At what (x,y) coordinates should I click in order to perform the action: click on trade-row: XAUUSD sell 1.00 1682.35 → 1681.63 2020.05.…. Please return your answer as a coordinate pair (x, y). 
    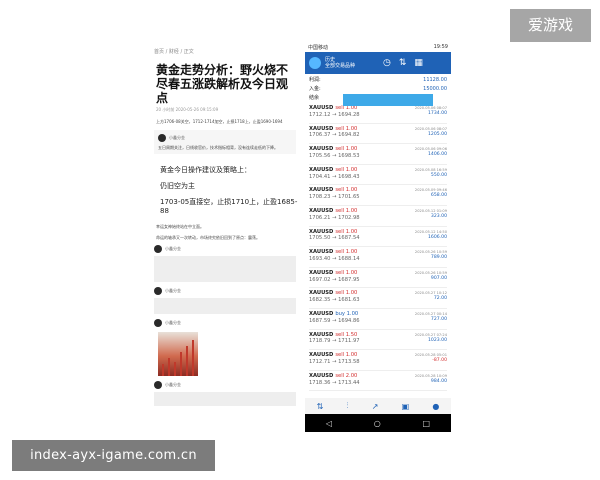
    Looking at the image, I should click on (378, 298).